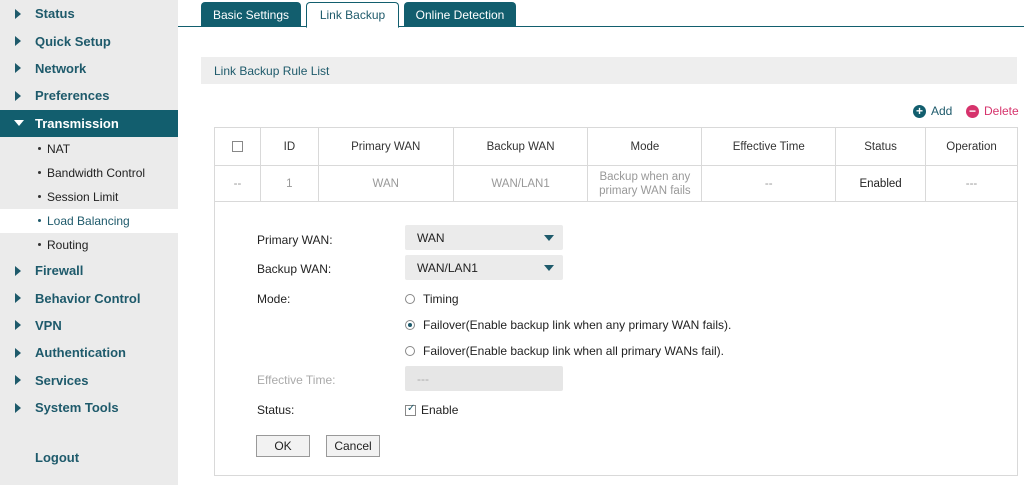 This screenshot has height=485, width=1024. What do you see at coordinates (295, 240) in the screenshot?
I see `primary-wan-label: Primary WAN:` at bounding box center [295, 240].